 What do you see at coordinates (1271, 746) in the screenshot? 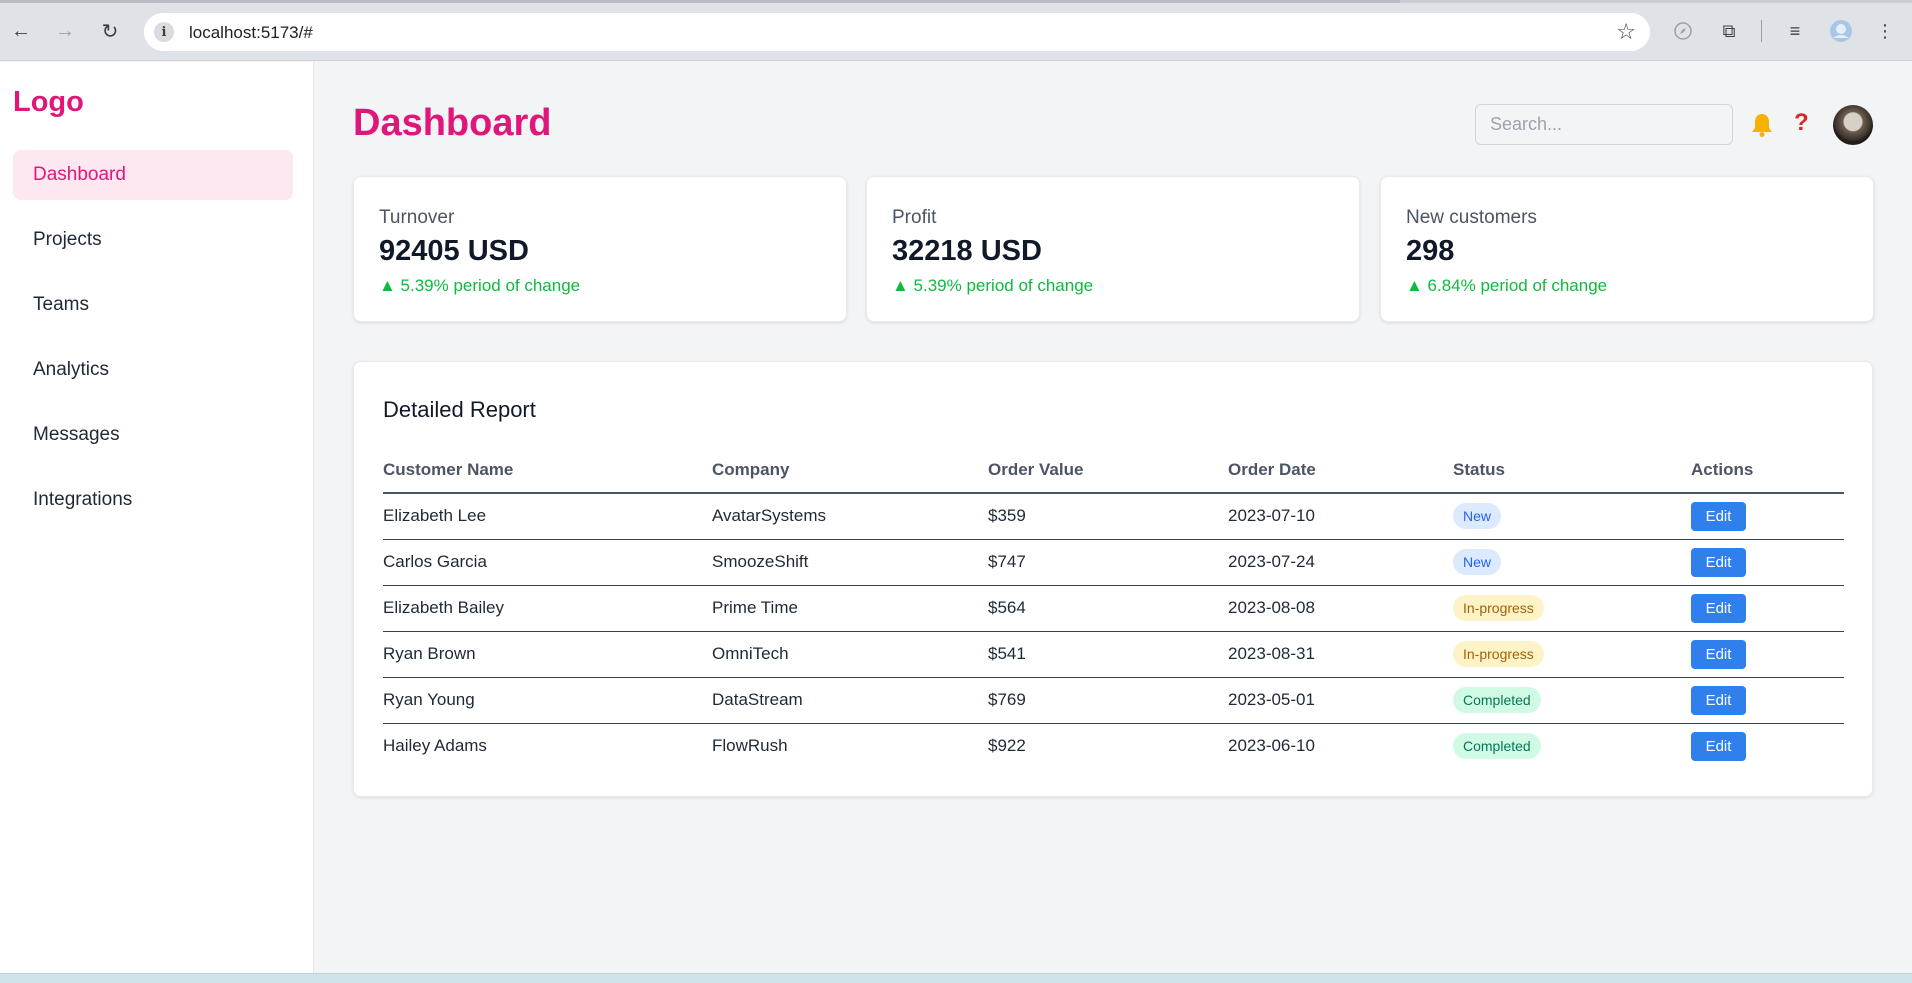
I see `cell-order-date: 2023-06-10` at bounding box center [1271, 746].